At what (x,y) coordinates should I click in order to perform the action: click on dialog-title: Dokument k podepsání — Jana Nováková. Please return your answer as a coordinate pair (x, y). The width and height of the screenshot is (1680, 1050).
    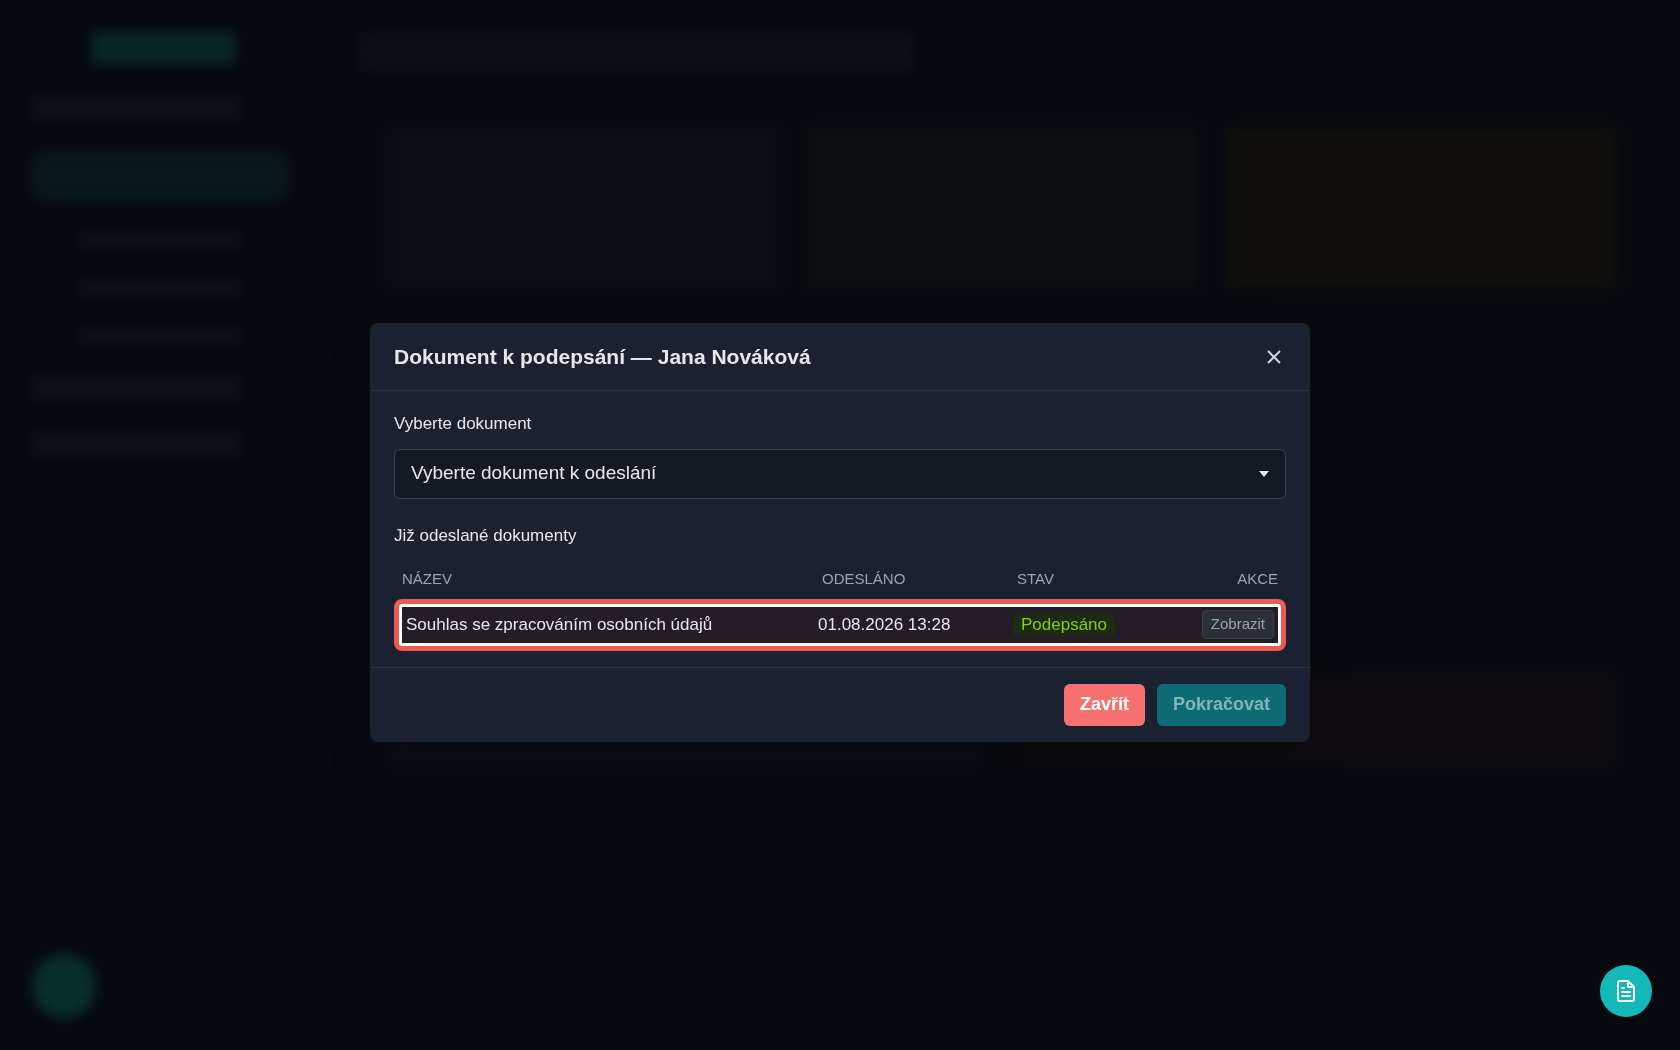
    Looking at the image, I should click on (602, 356).